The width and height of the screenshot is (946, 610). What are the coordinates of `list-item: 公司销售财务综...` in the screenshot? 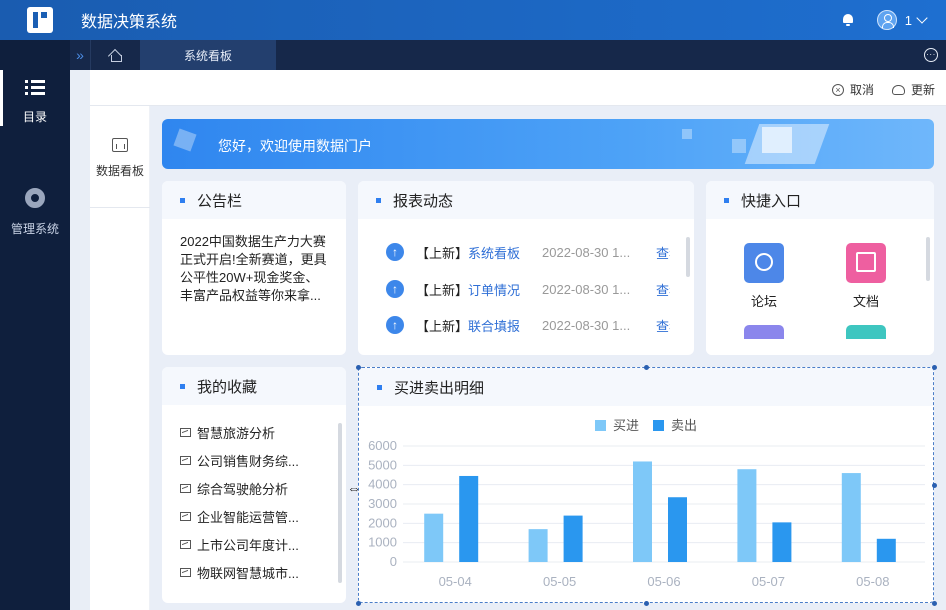 It's located at (239, 460).